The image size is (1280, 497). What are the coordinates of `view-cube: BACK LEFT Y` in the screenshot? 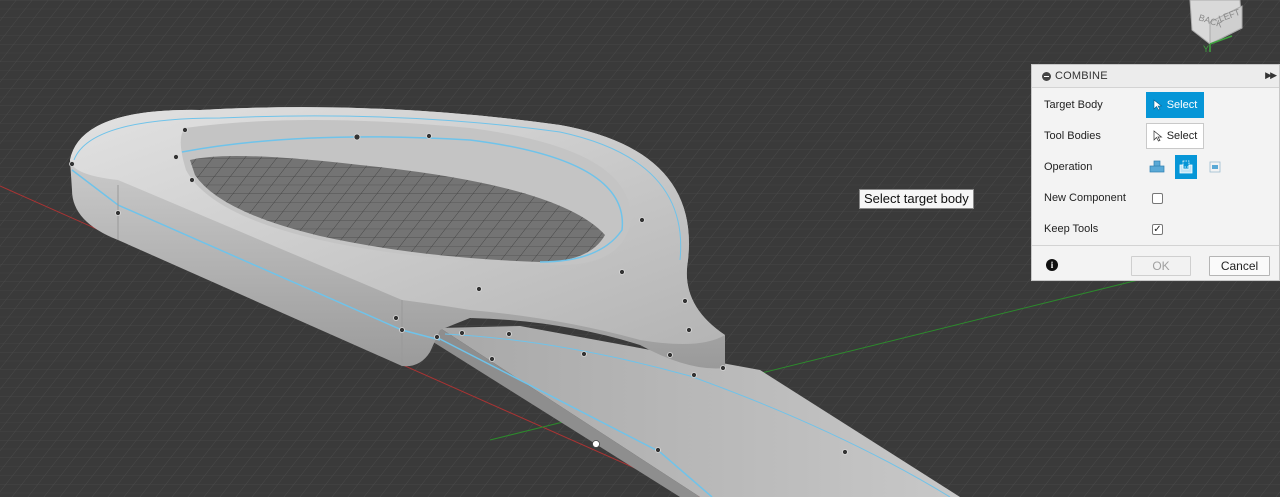 It's located at (1230, 30).